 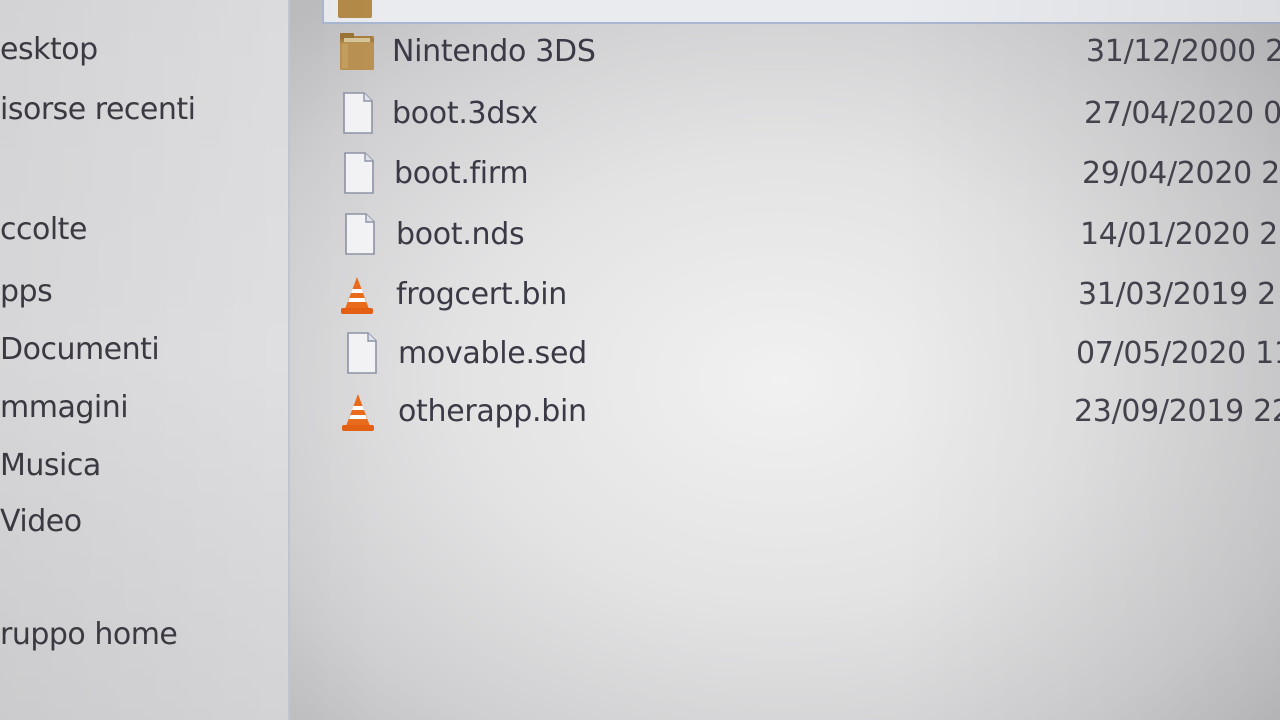 What do you see at coordinates (26, 291) in the screenshot?
I see `nav-item-apps: pps` at bounding box center [26, 291].